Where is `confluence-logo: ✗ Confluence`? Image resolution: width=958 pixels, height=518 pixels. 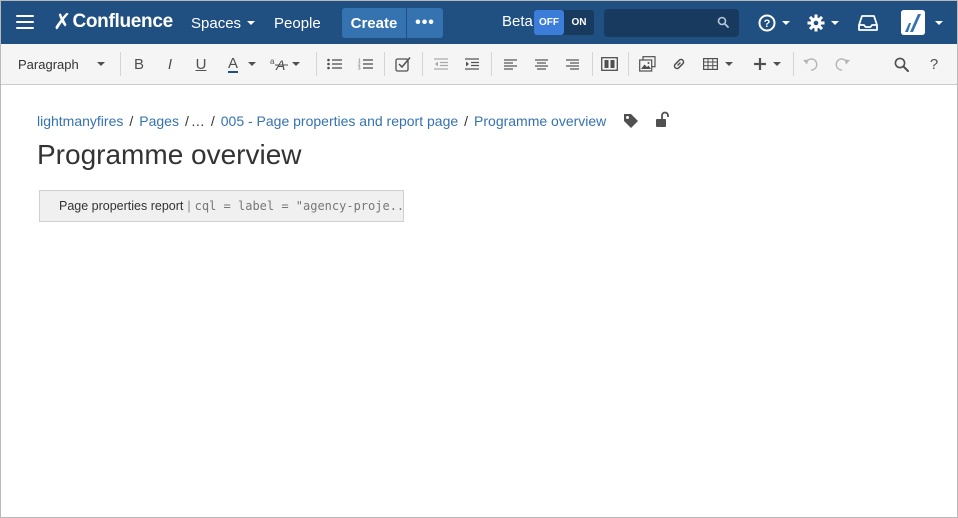
confluence-logo: ✗ Confluence is located at coordinates (113, 22).